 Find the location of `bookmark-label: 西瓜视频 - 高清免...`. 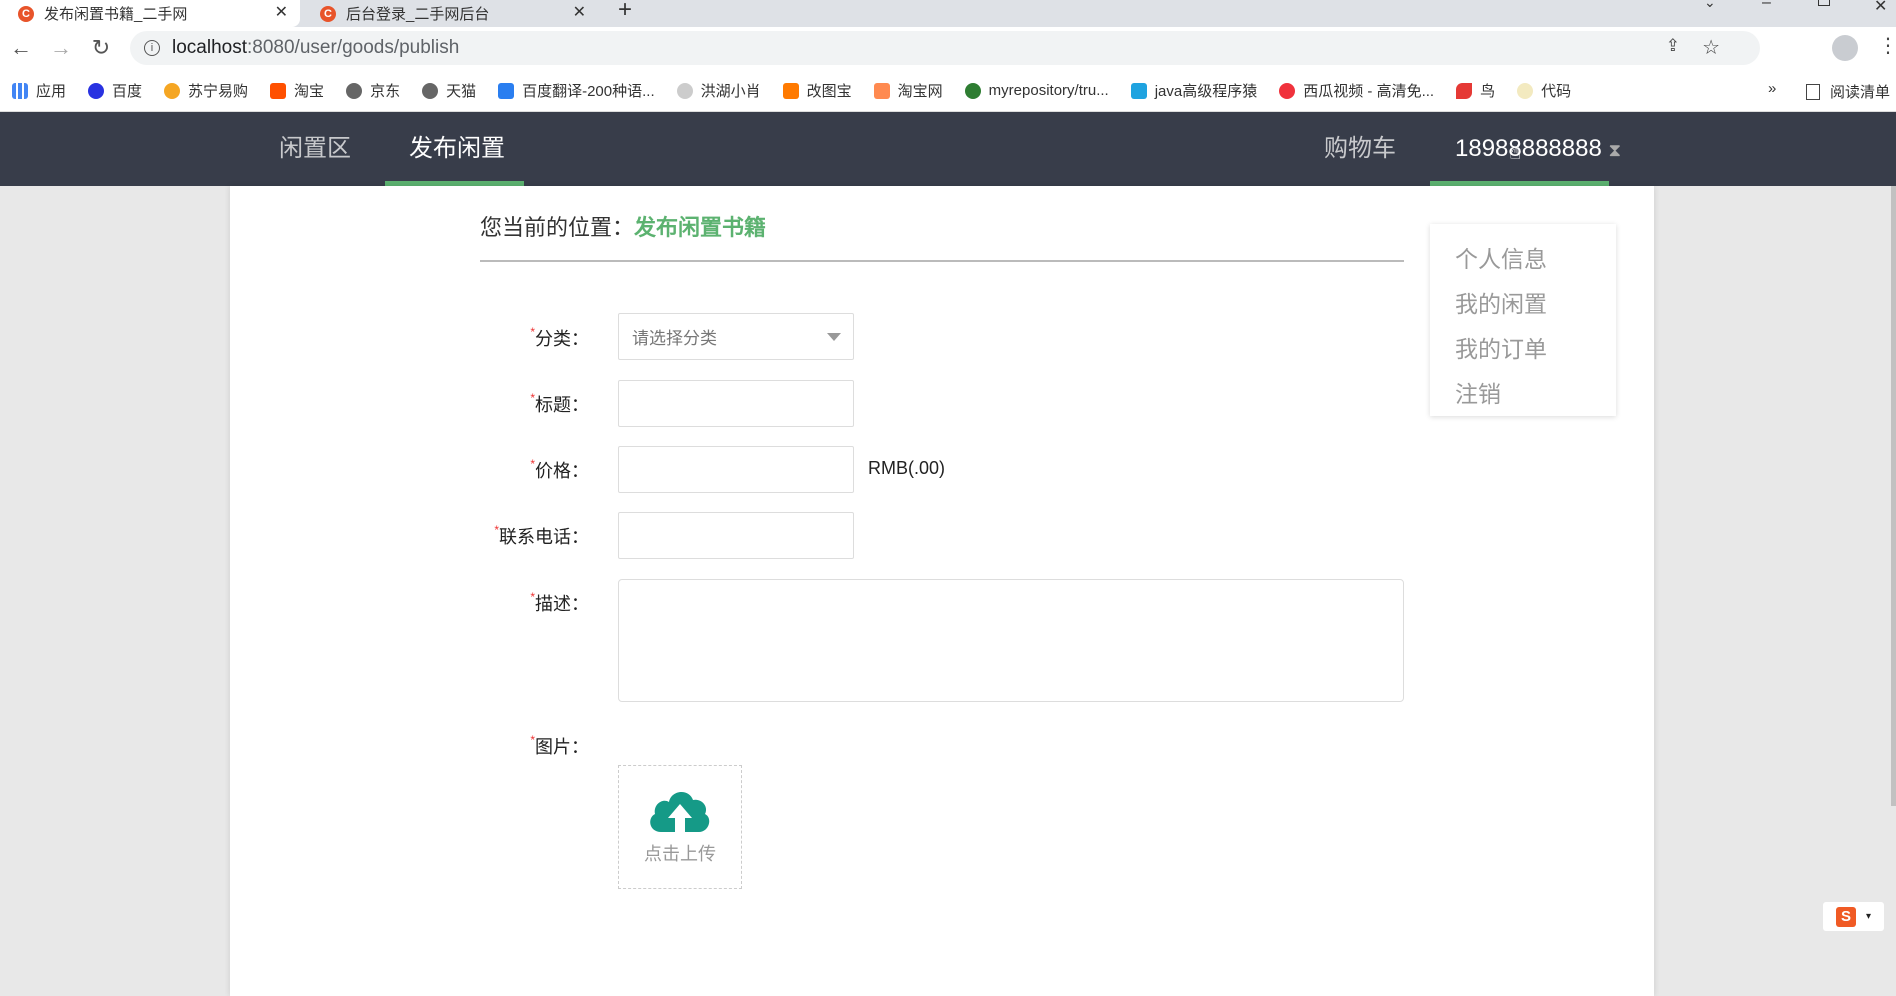

bookmark-label: 西瓜视频 - 高清免... is located at coordinates (1369, 91).